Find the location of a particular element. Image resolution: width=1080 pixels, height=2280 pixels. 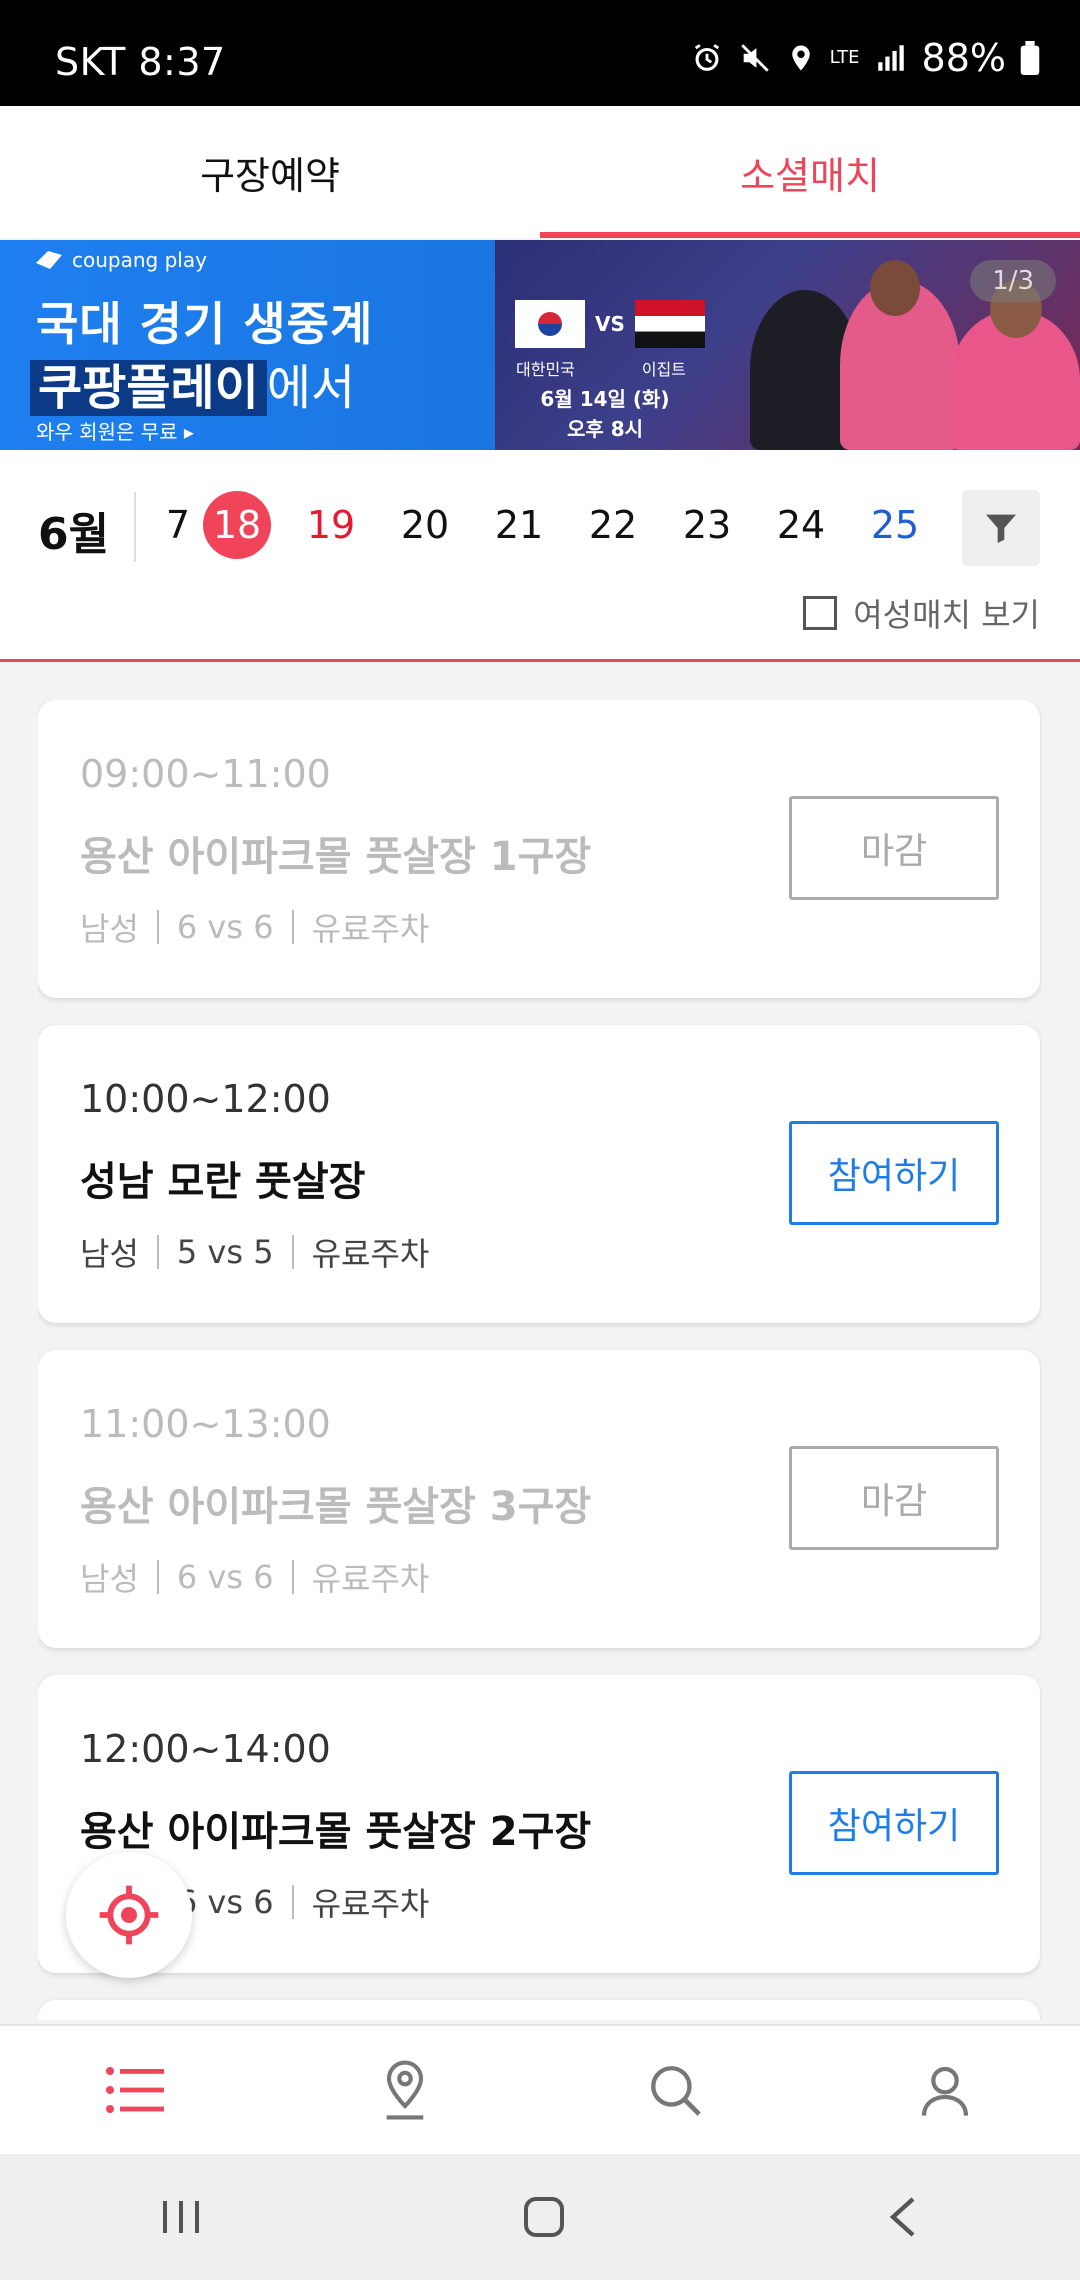

list-icon is located at coordinates (135, 2090).